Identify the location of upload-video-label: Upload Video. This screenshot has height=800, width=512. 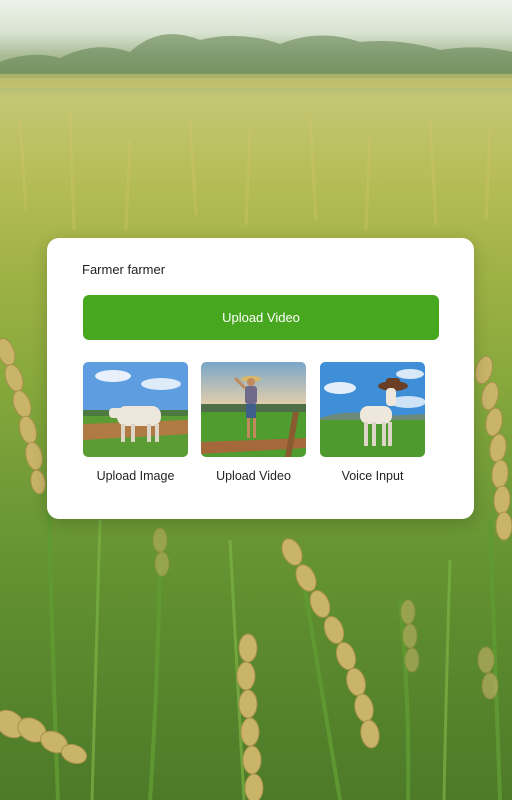
(253, 476).